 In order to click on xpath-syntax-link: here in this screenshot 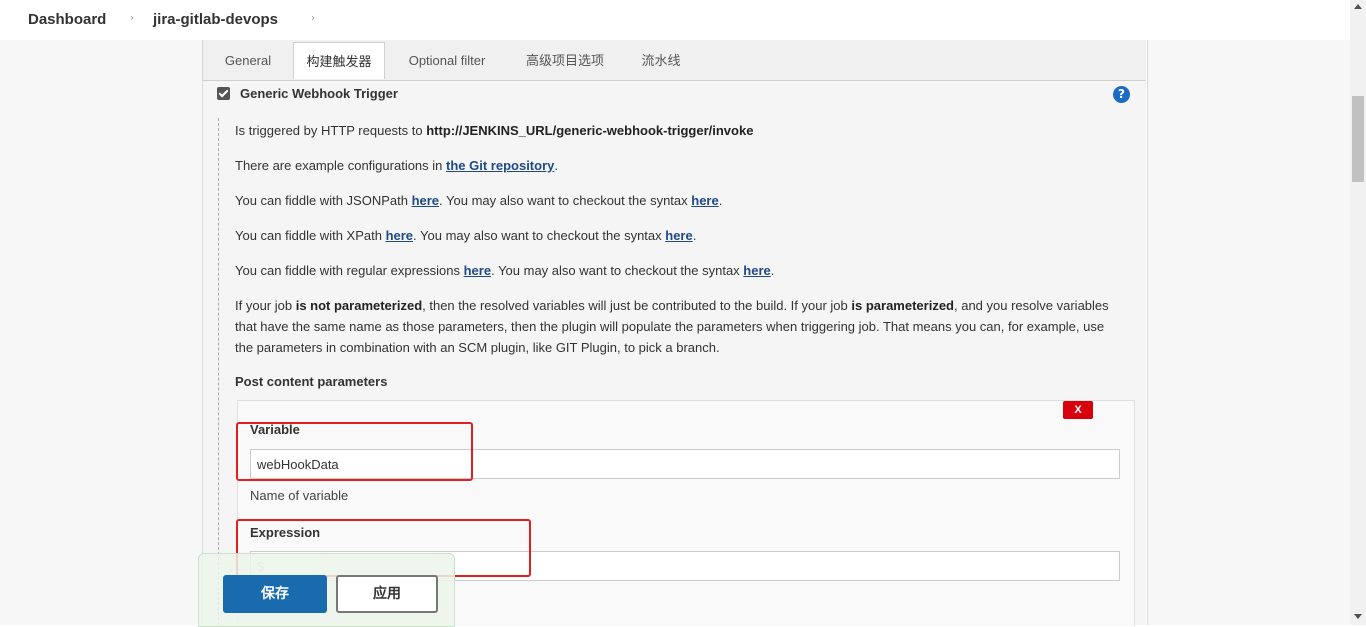, I will do `click(678, 235)`.